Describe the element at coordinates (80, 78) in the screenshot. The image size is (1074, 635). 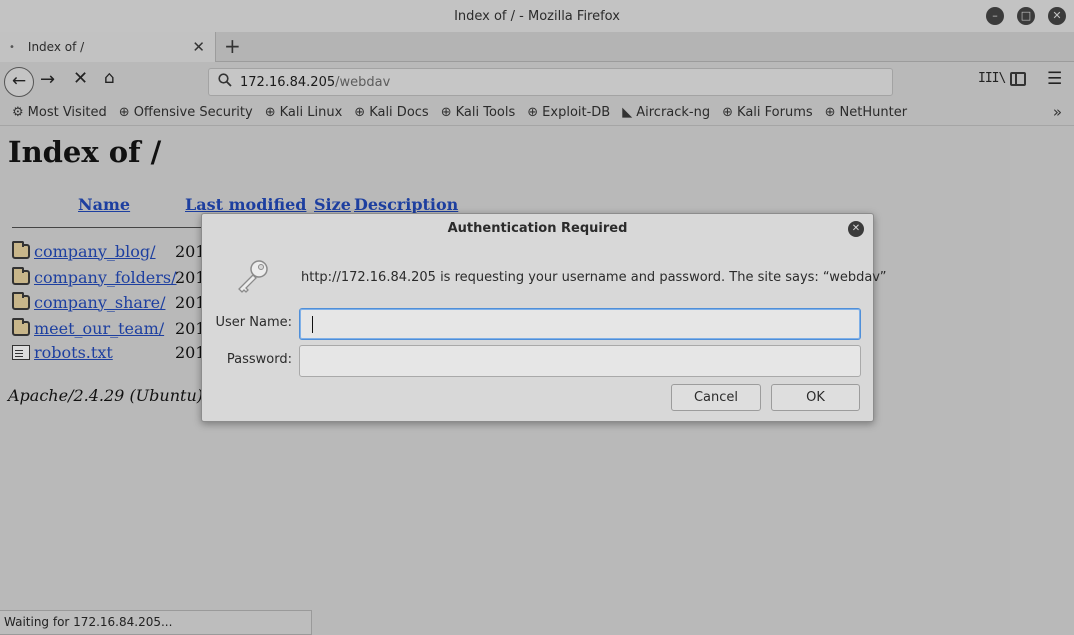
I see `stop-button: ✕` at that location.